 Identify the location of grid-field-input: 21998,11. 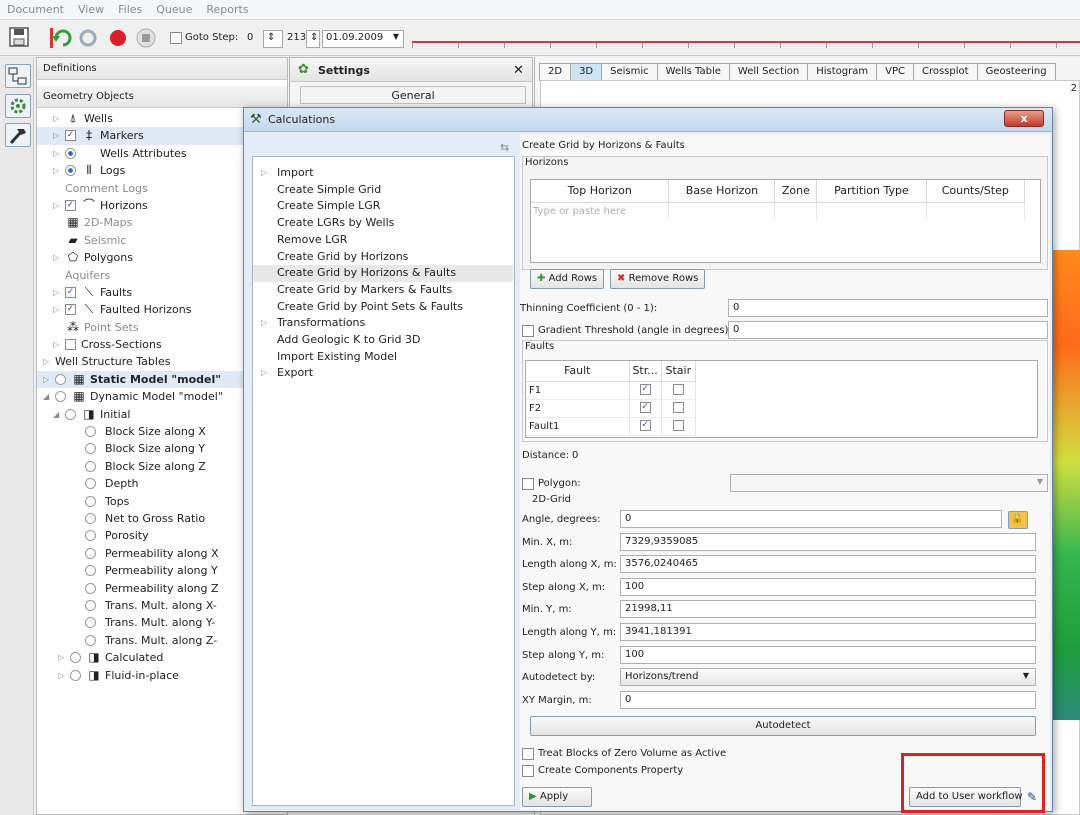
(828, 609).